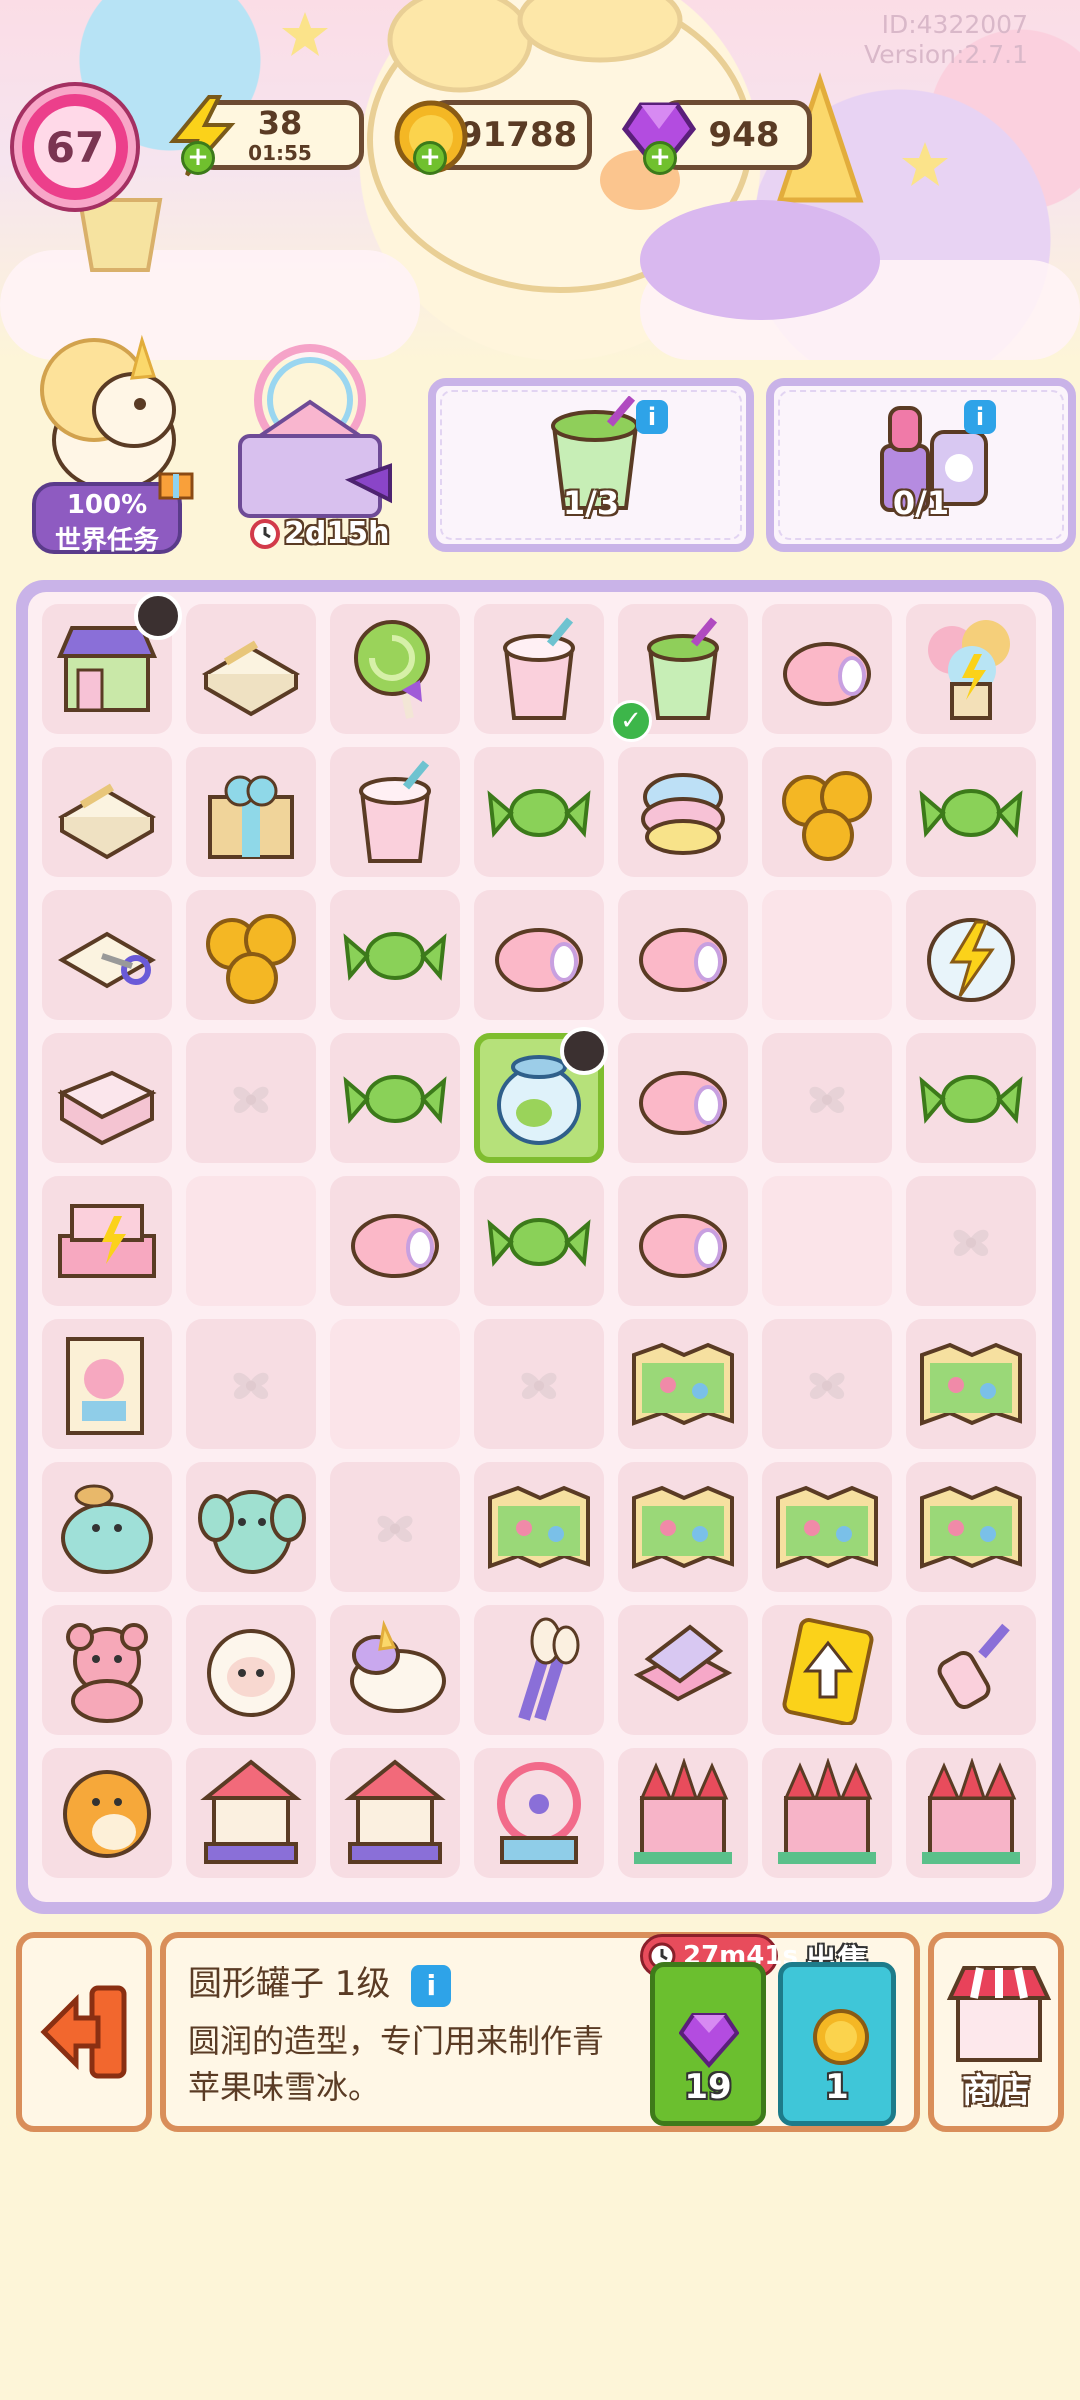  Describe the element at coordinates (107, 1098) in the screenshot. I see `board-cell-pink-drawer` at that location.